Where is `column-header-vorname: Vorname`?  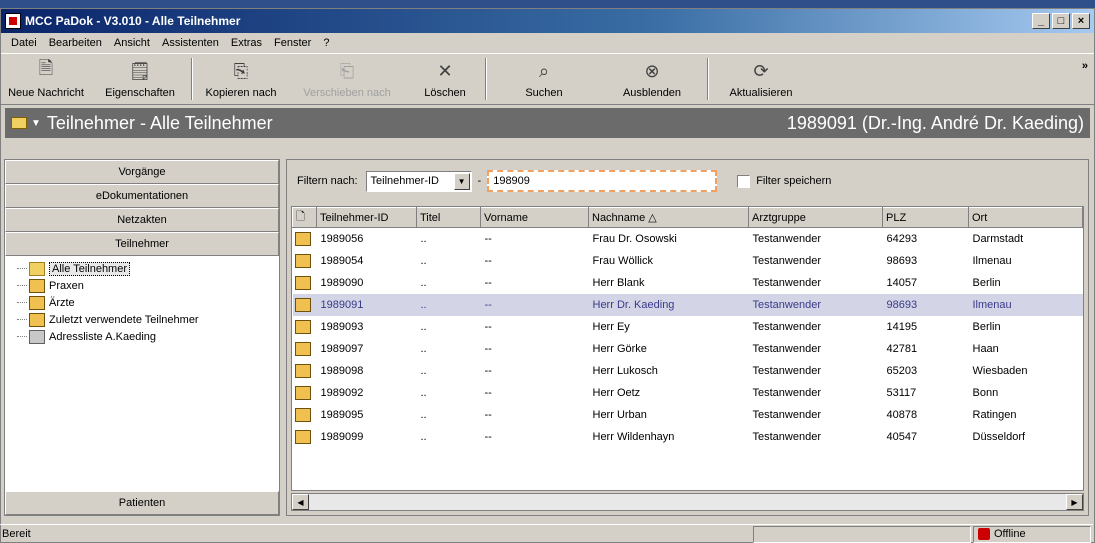
column-header-vorname: Vorname is located at coordinates (534, 217).